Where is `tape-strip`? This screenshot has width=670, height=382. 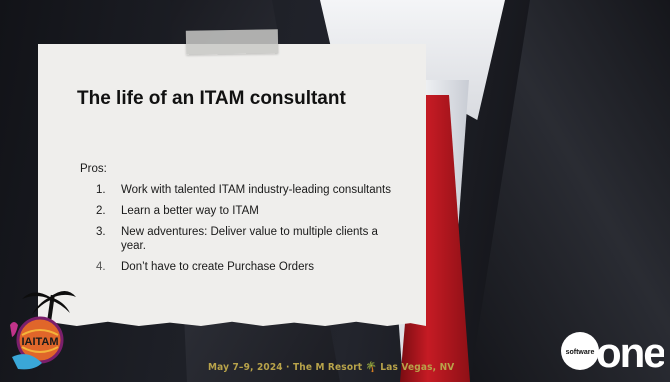 tape-strip is located at coordinates (232, 42).